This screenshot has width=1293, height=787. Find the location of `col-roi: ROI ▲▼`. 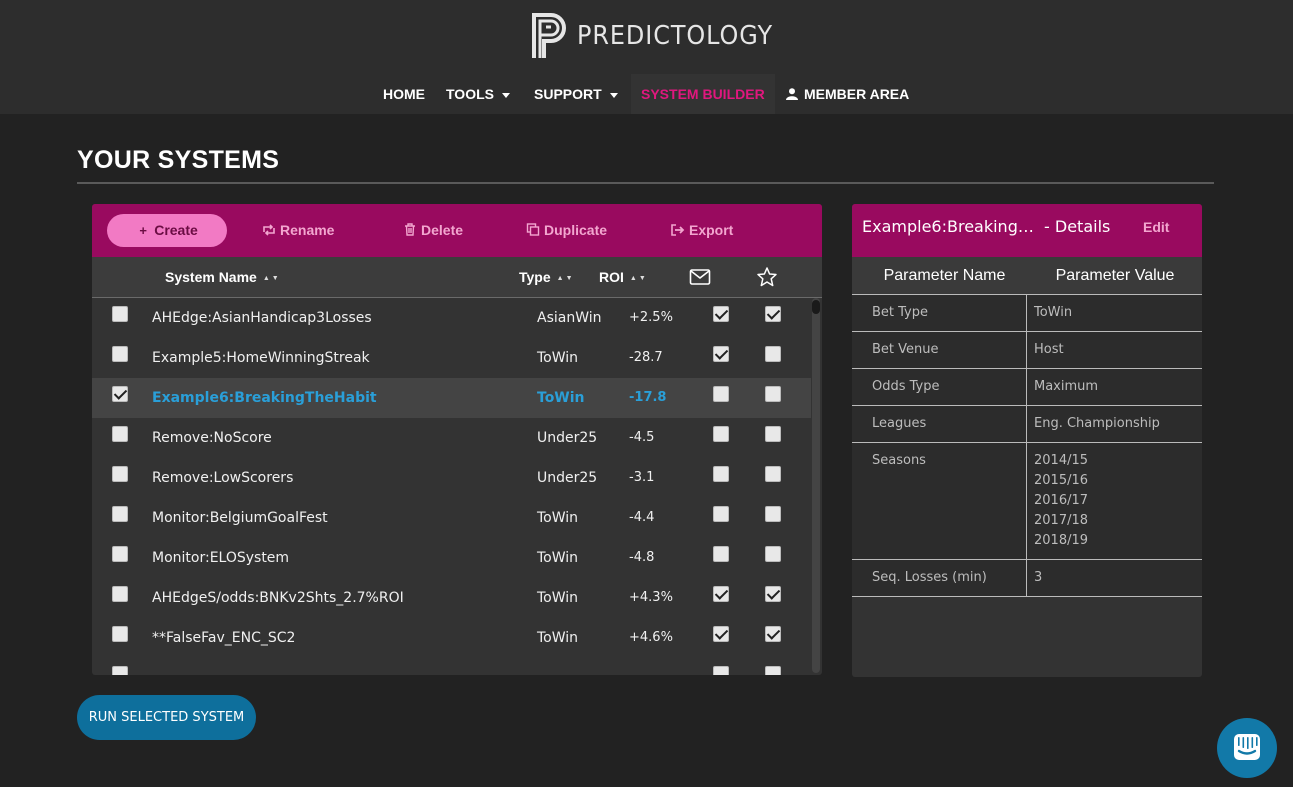

col-roi: ROI ▲▼ is located at coordinates (623, 277).